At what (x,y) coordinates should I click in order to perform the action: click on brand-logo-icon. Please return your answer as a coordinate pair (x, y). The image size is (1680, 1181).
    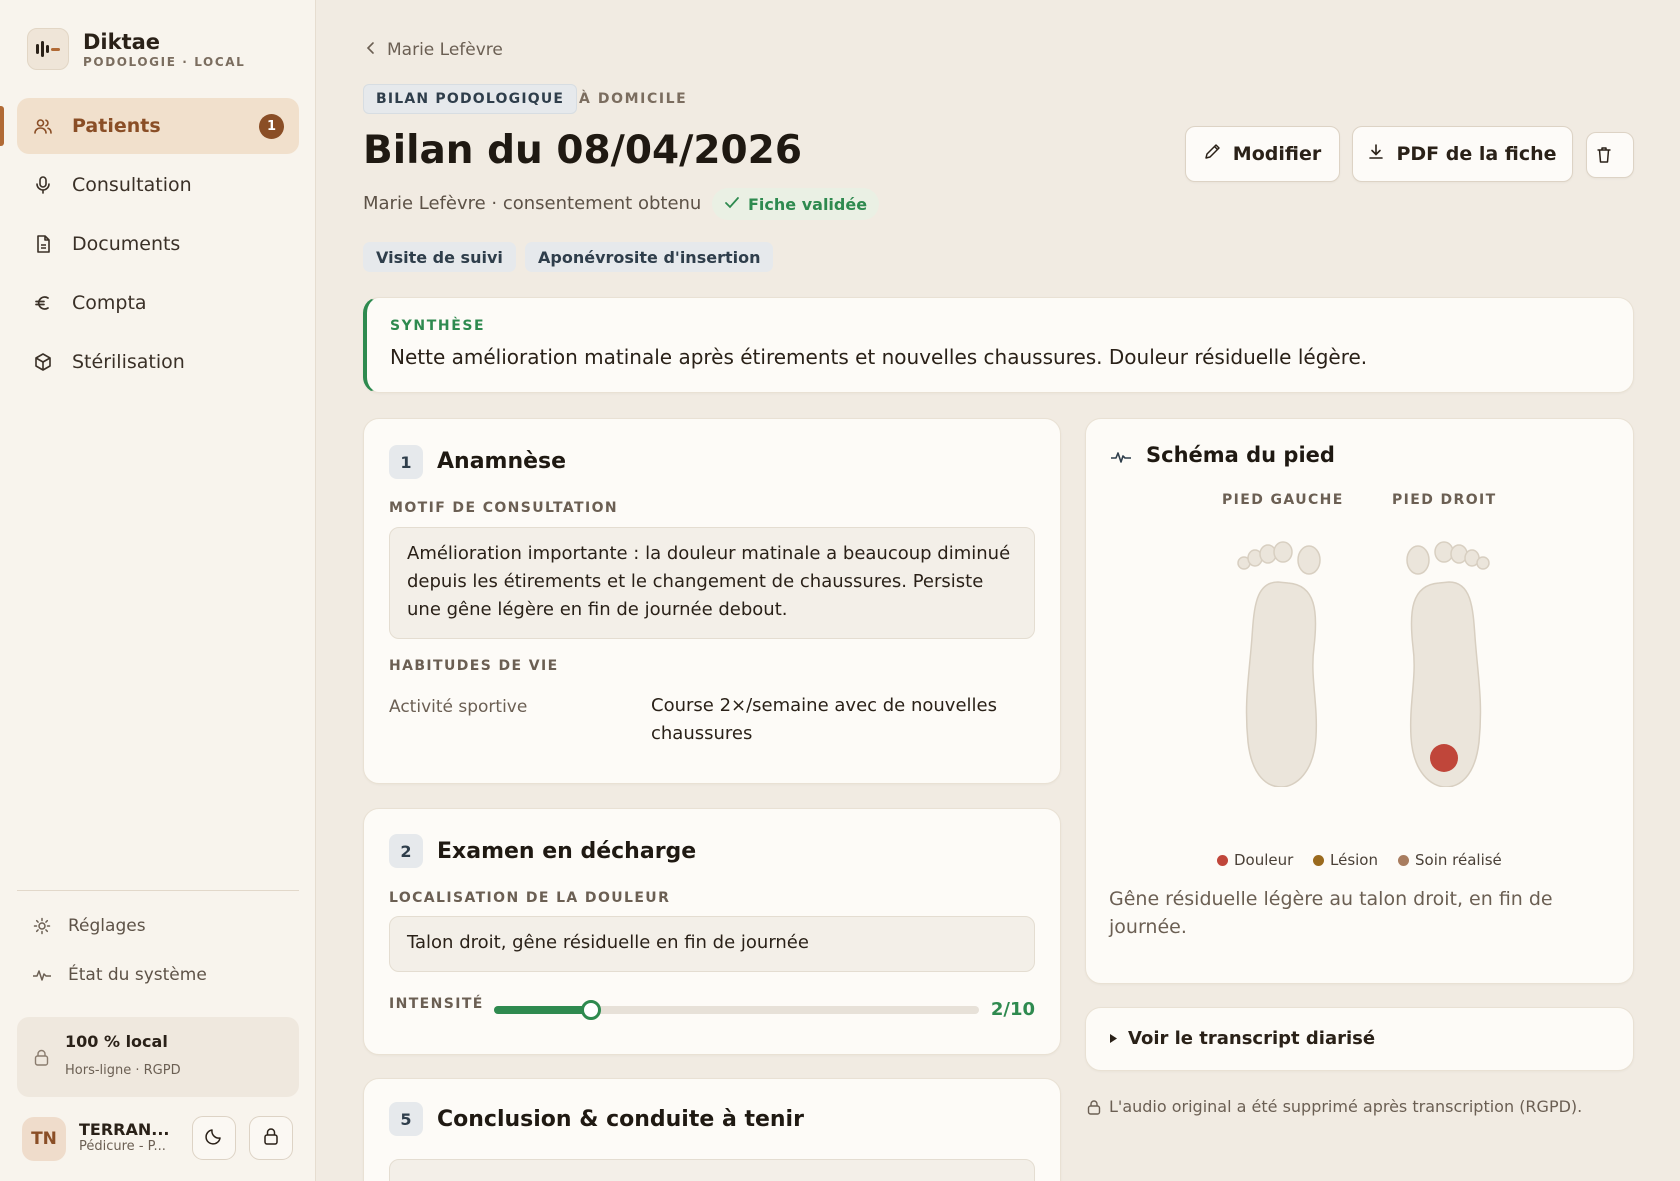
    Looking at the image, I should click on (48, 49).